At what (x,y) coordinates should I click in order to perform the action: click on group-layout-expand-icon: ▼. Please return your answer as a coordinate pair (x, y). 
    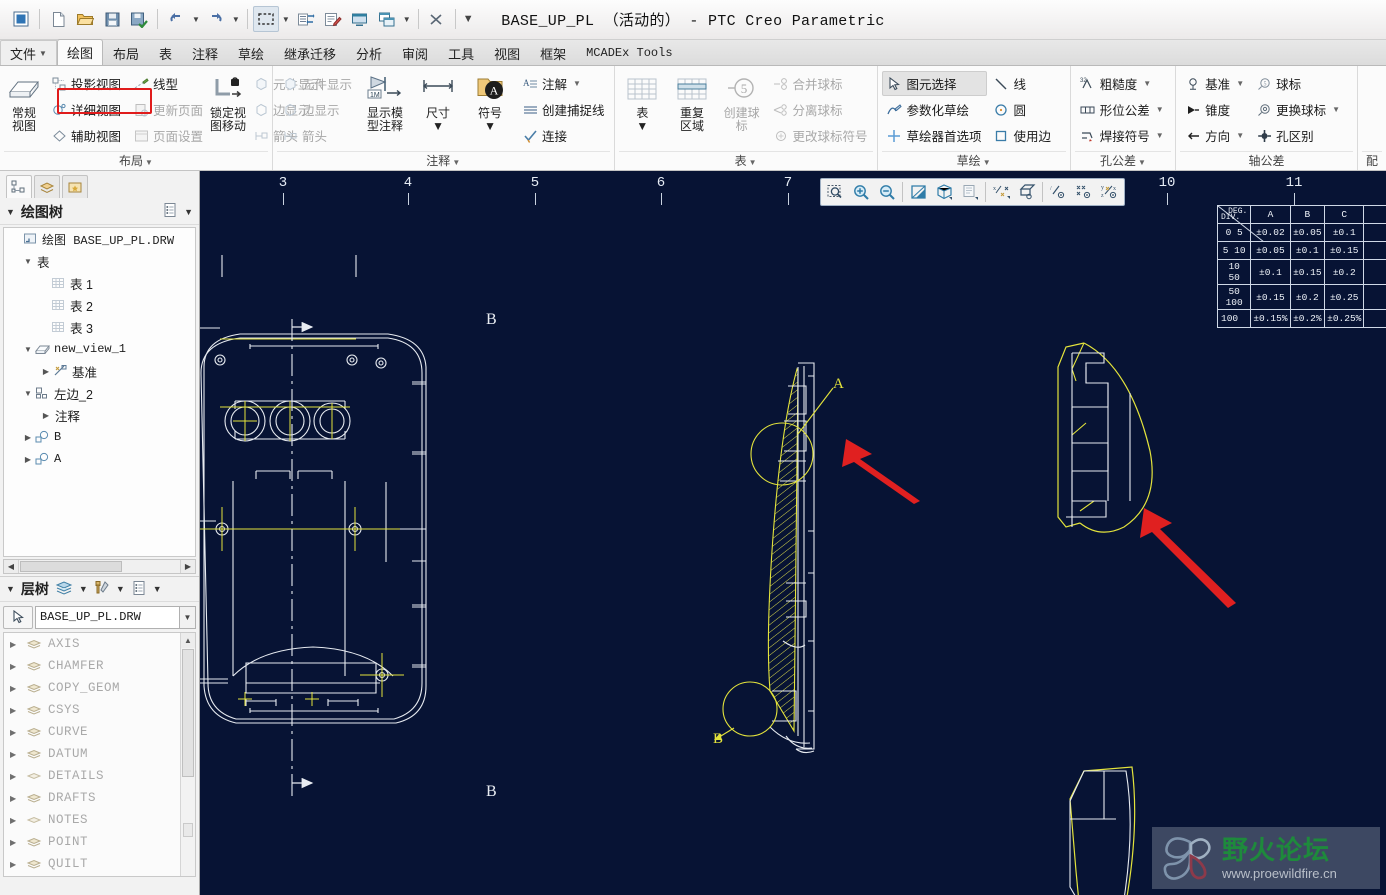
    Looking at the image, I should click on (149, 162).